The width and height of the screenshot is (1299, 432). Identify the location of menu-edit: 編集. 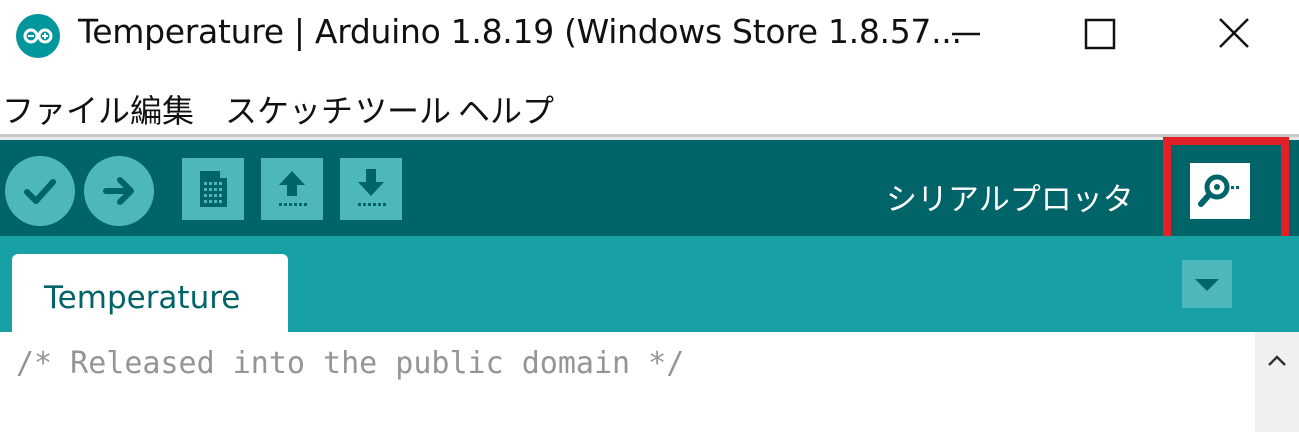
(162, 109).